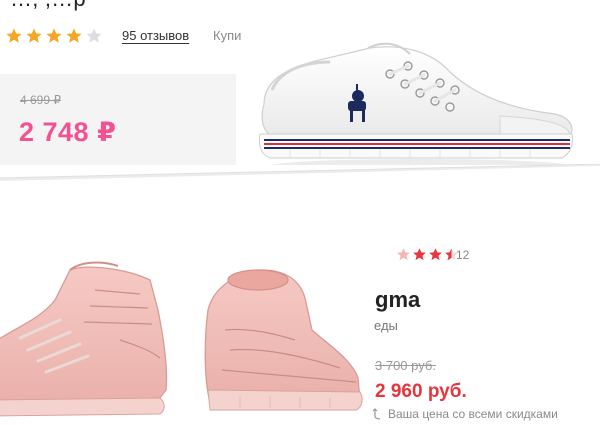 This screenshot has height=425, width=600. I want to click on reviews-link: 95 отзывов, so click(155, 35).